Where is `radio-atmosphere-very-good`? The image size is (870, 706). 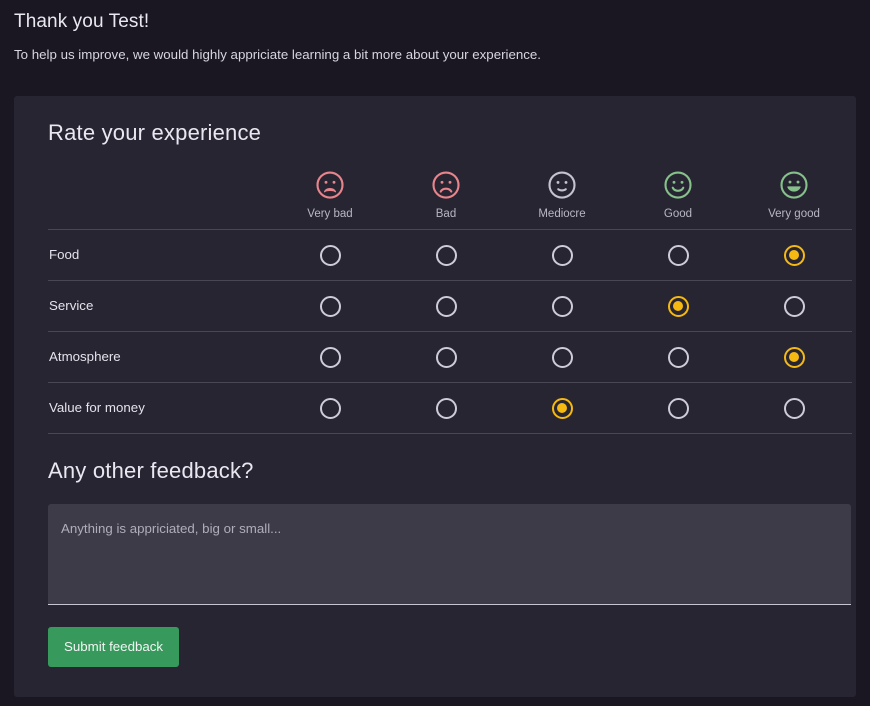
radio-atmosphere-very-good is located at coordinates (794, 357).